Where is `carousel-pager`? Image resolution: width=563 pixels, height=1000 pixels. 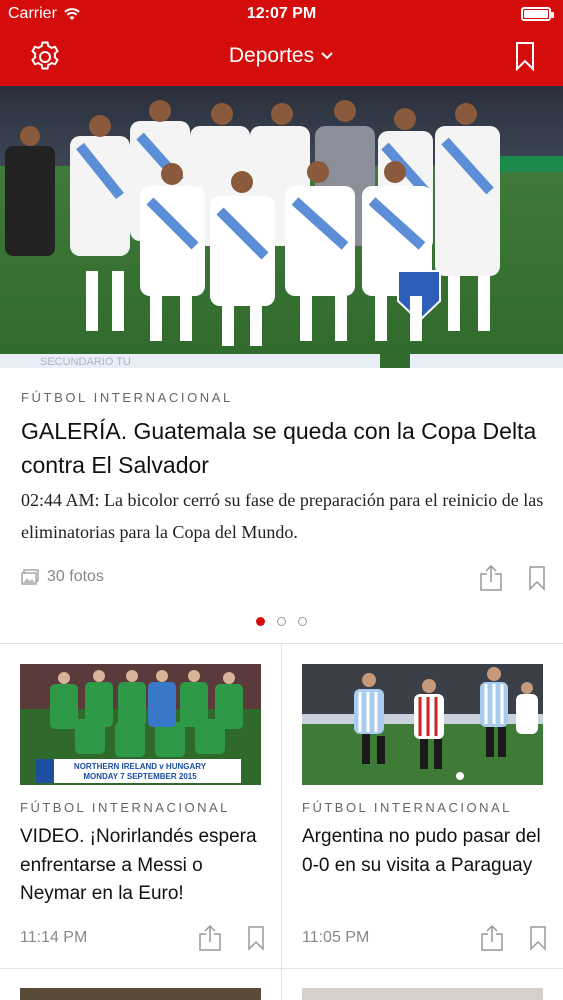 carousel-pager is located at coordinates (281, 621).